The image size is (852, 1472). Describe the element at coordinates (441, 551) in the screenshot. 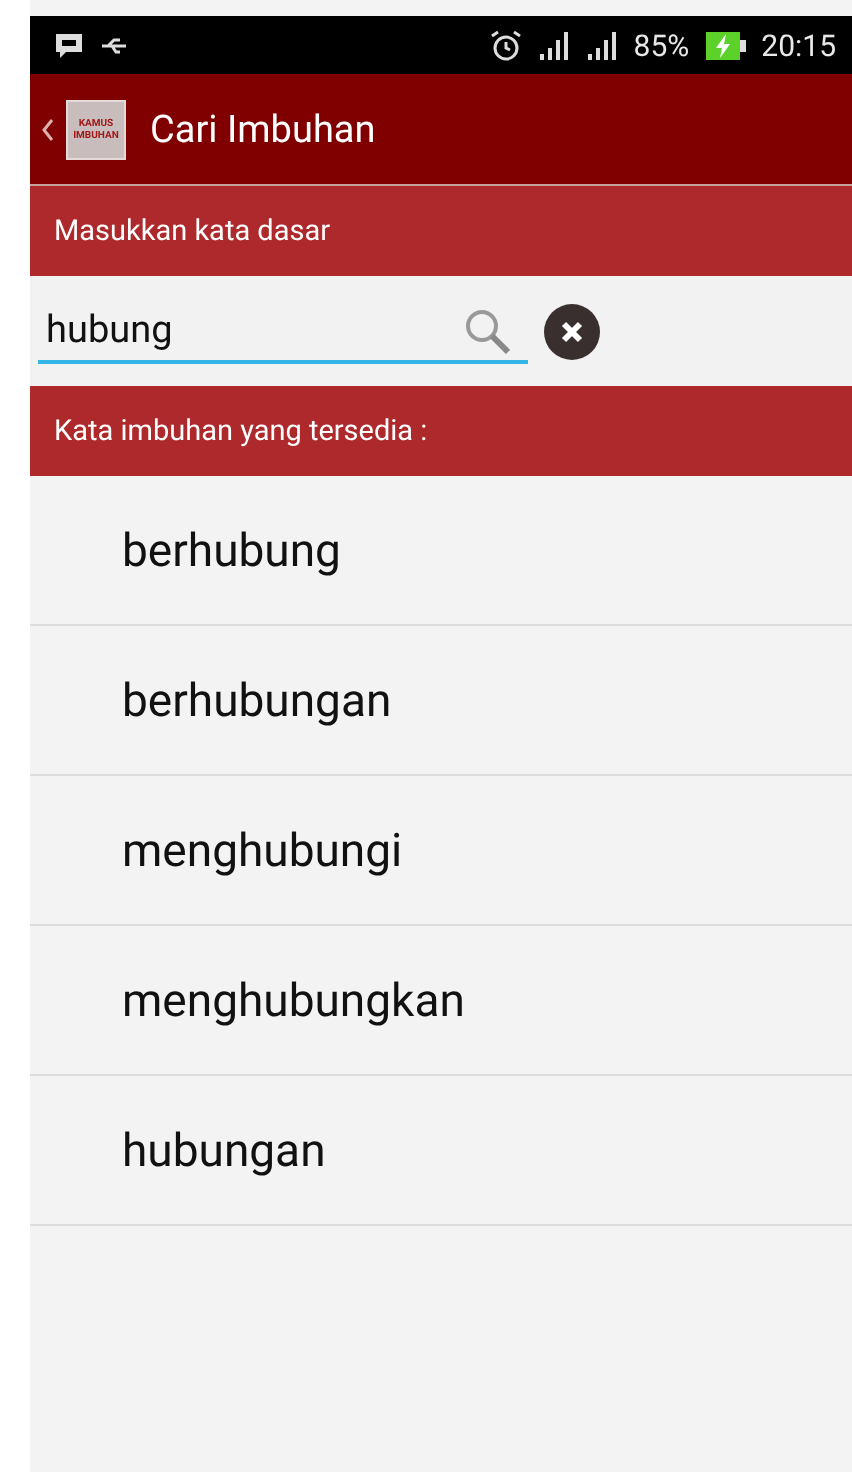

I see `result-item: berhubung` at that location.